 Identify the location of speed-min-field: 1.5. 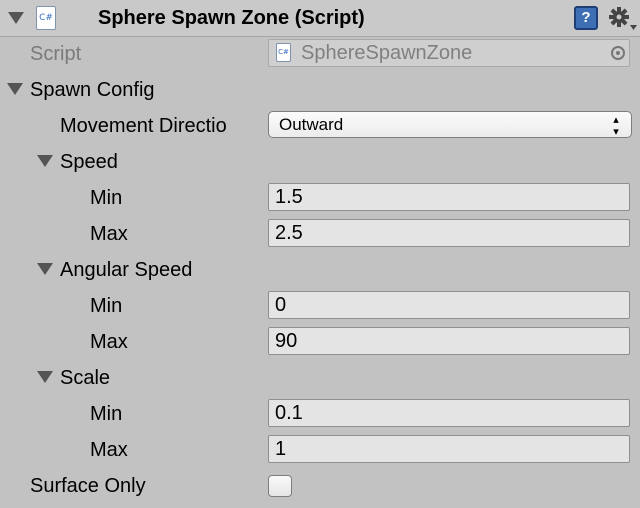
(449, 197).